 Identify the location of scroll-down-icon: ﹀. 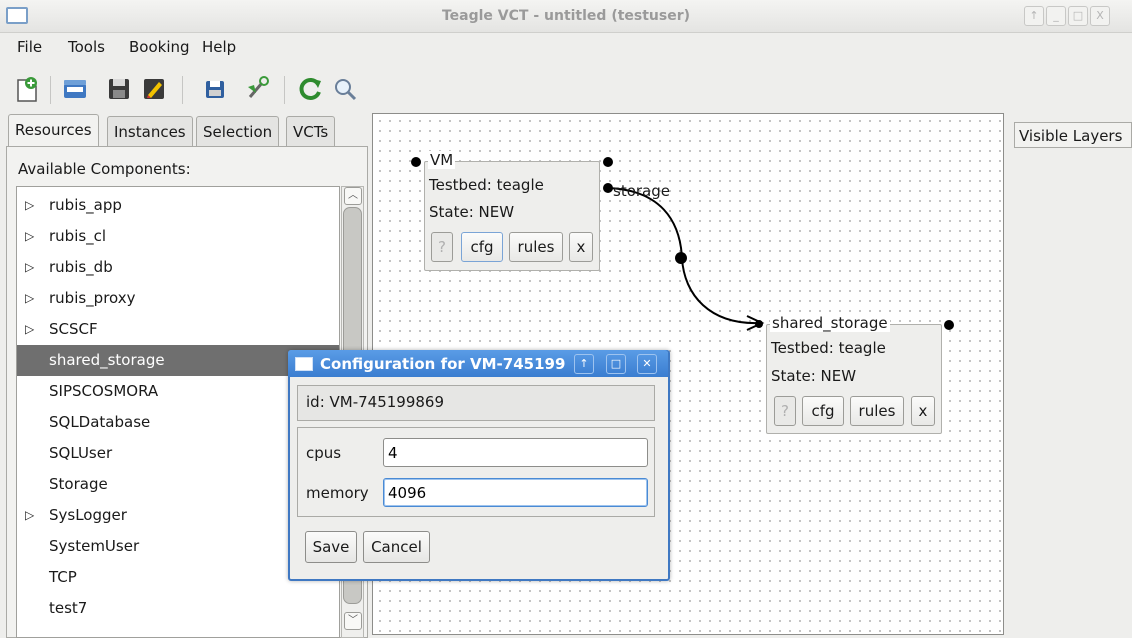
(353, 621).